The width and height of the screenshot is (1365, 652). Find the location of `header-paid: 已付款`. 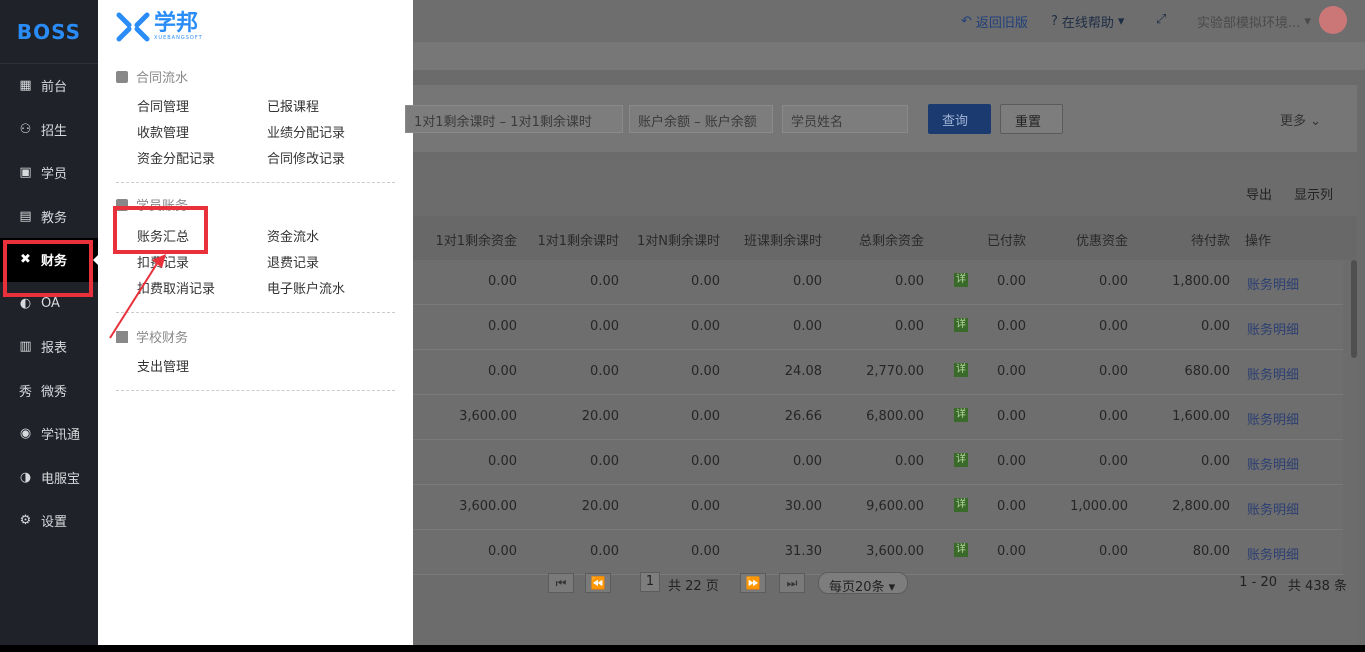

header-paid: 已付款 is located at coordinates (1006, 241).